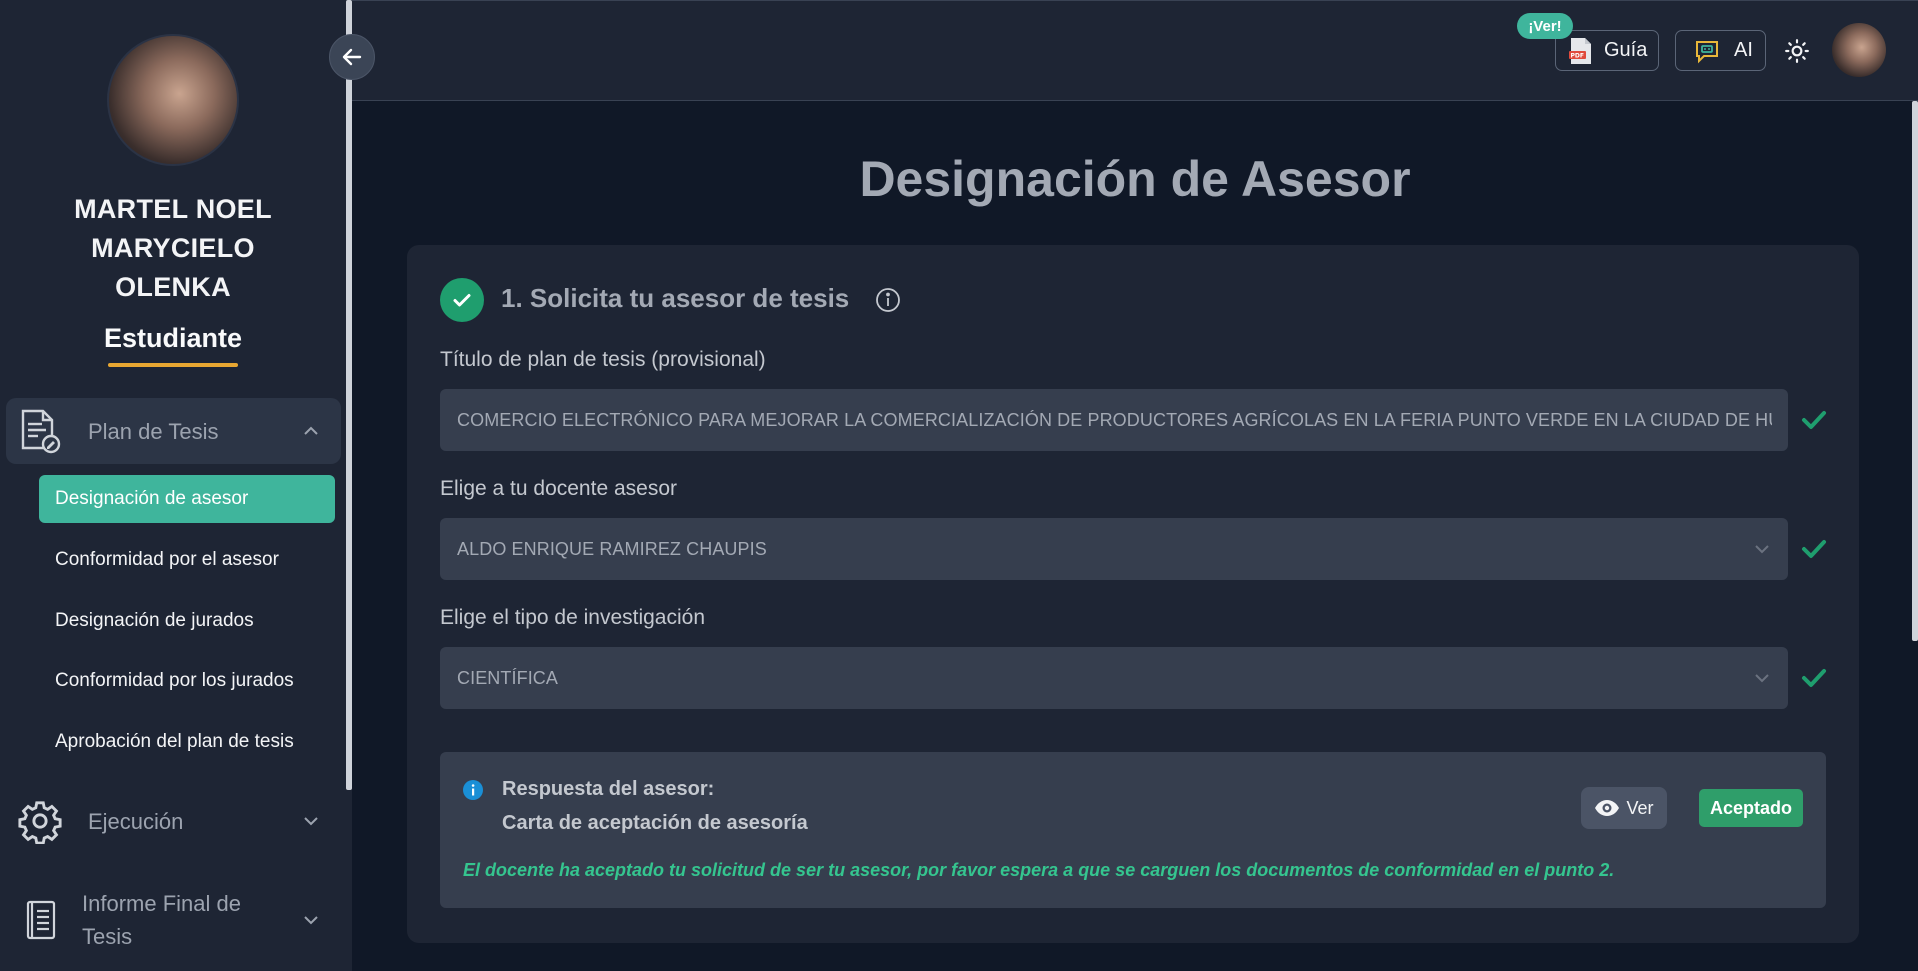 The width and height of the screenshot is (1918, 971). I want to click on page-title: Designación de Asesor, so click(1135, 179).